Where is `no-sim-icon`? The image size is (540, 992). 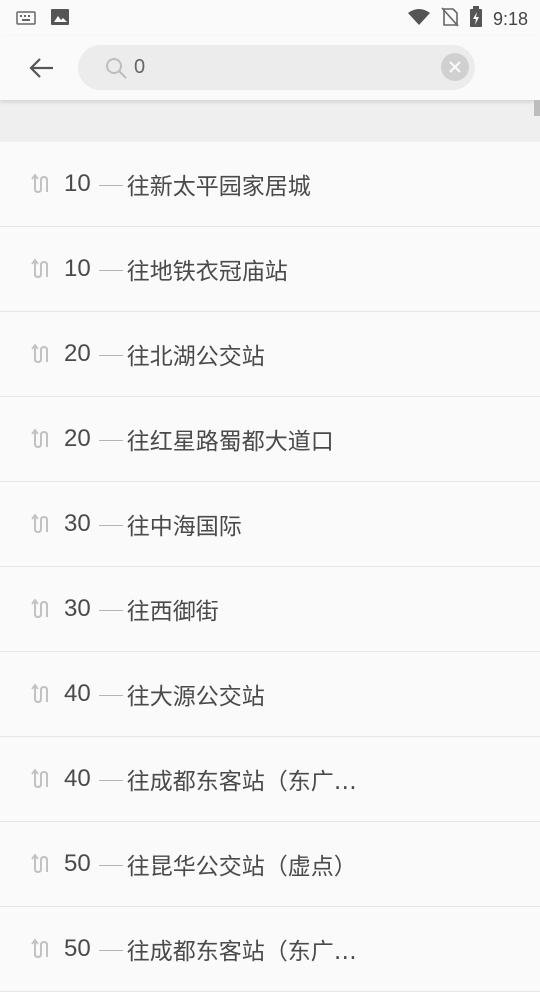
no-sim-icon is located at coordinates (450, 19).